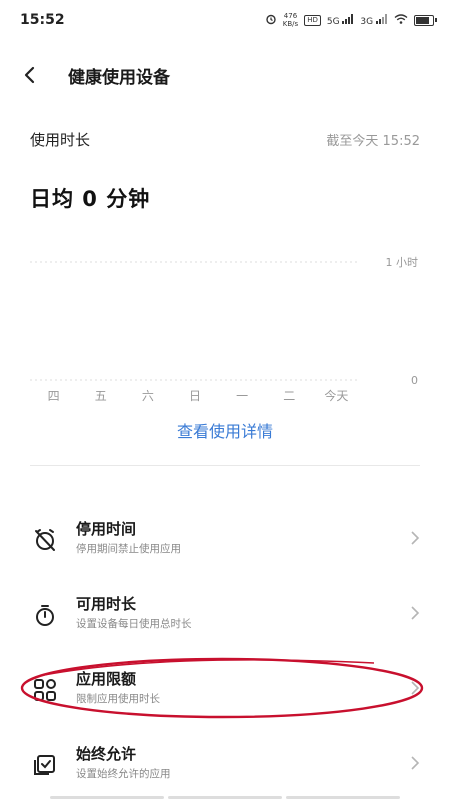  Describe the element at coordinates (336, 395) in the screenshot. I see `x-tick-label: 今天` at that location.